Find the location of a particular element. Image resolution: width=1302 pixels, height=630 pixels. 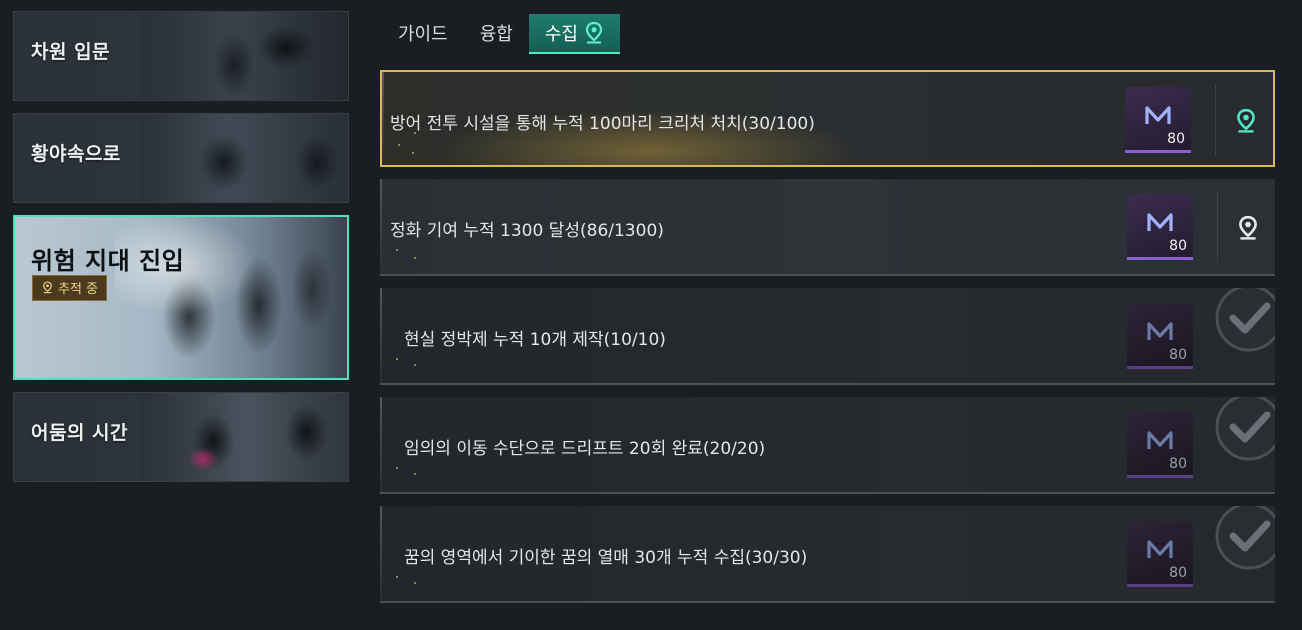

tracking-badge: 추적 중 is located at coordinates (70, 288).